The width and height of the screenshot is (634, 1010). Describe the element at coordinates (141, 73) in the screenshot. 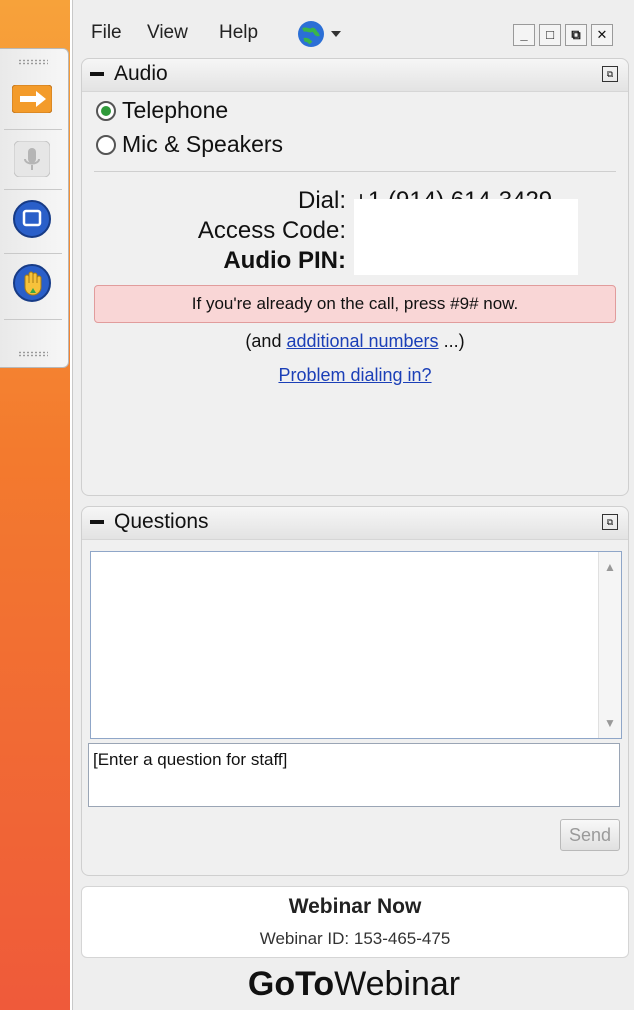

I see `audio-panel-title: Audio` at that location.